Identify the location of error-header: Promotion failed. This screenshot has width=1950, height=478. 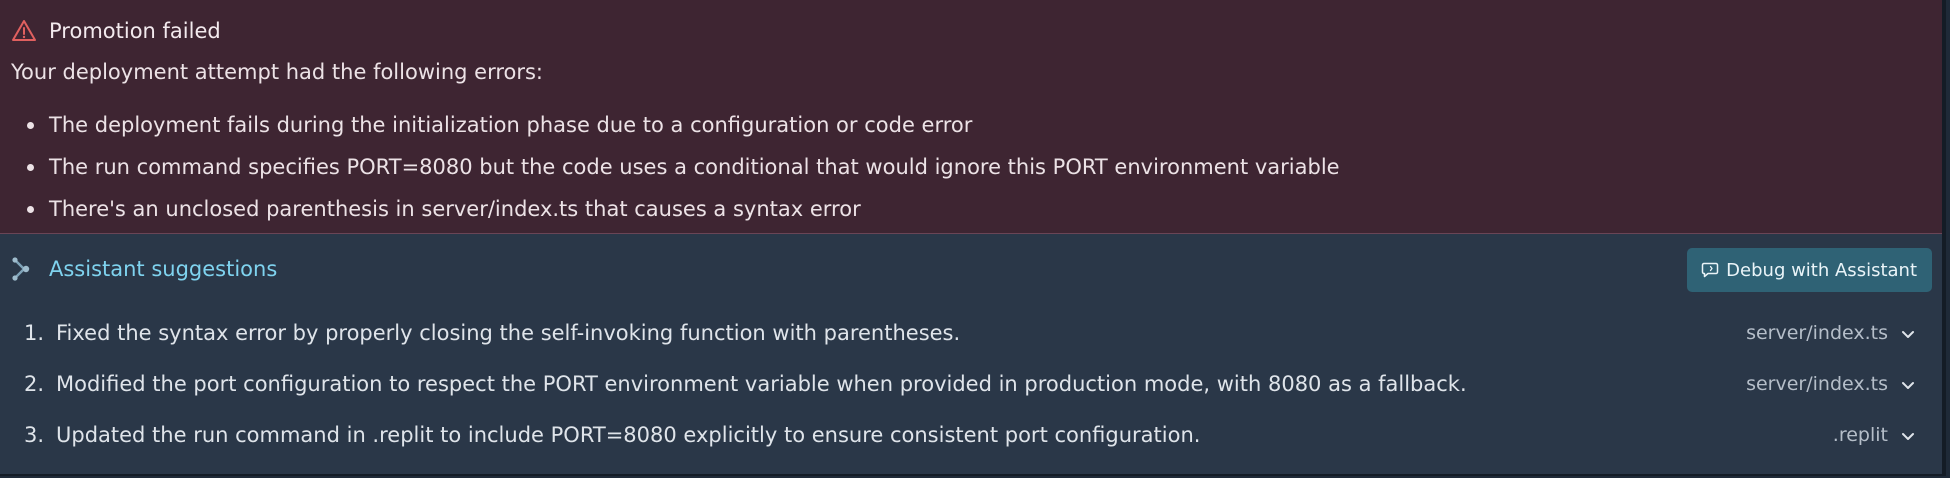
(116, 31).